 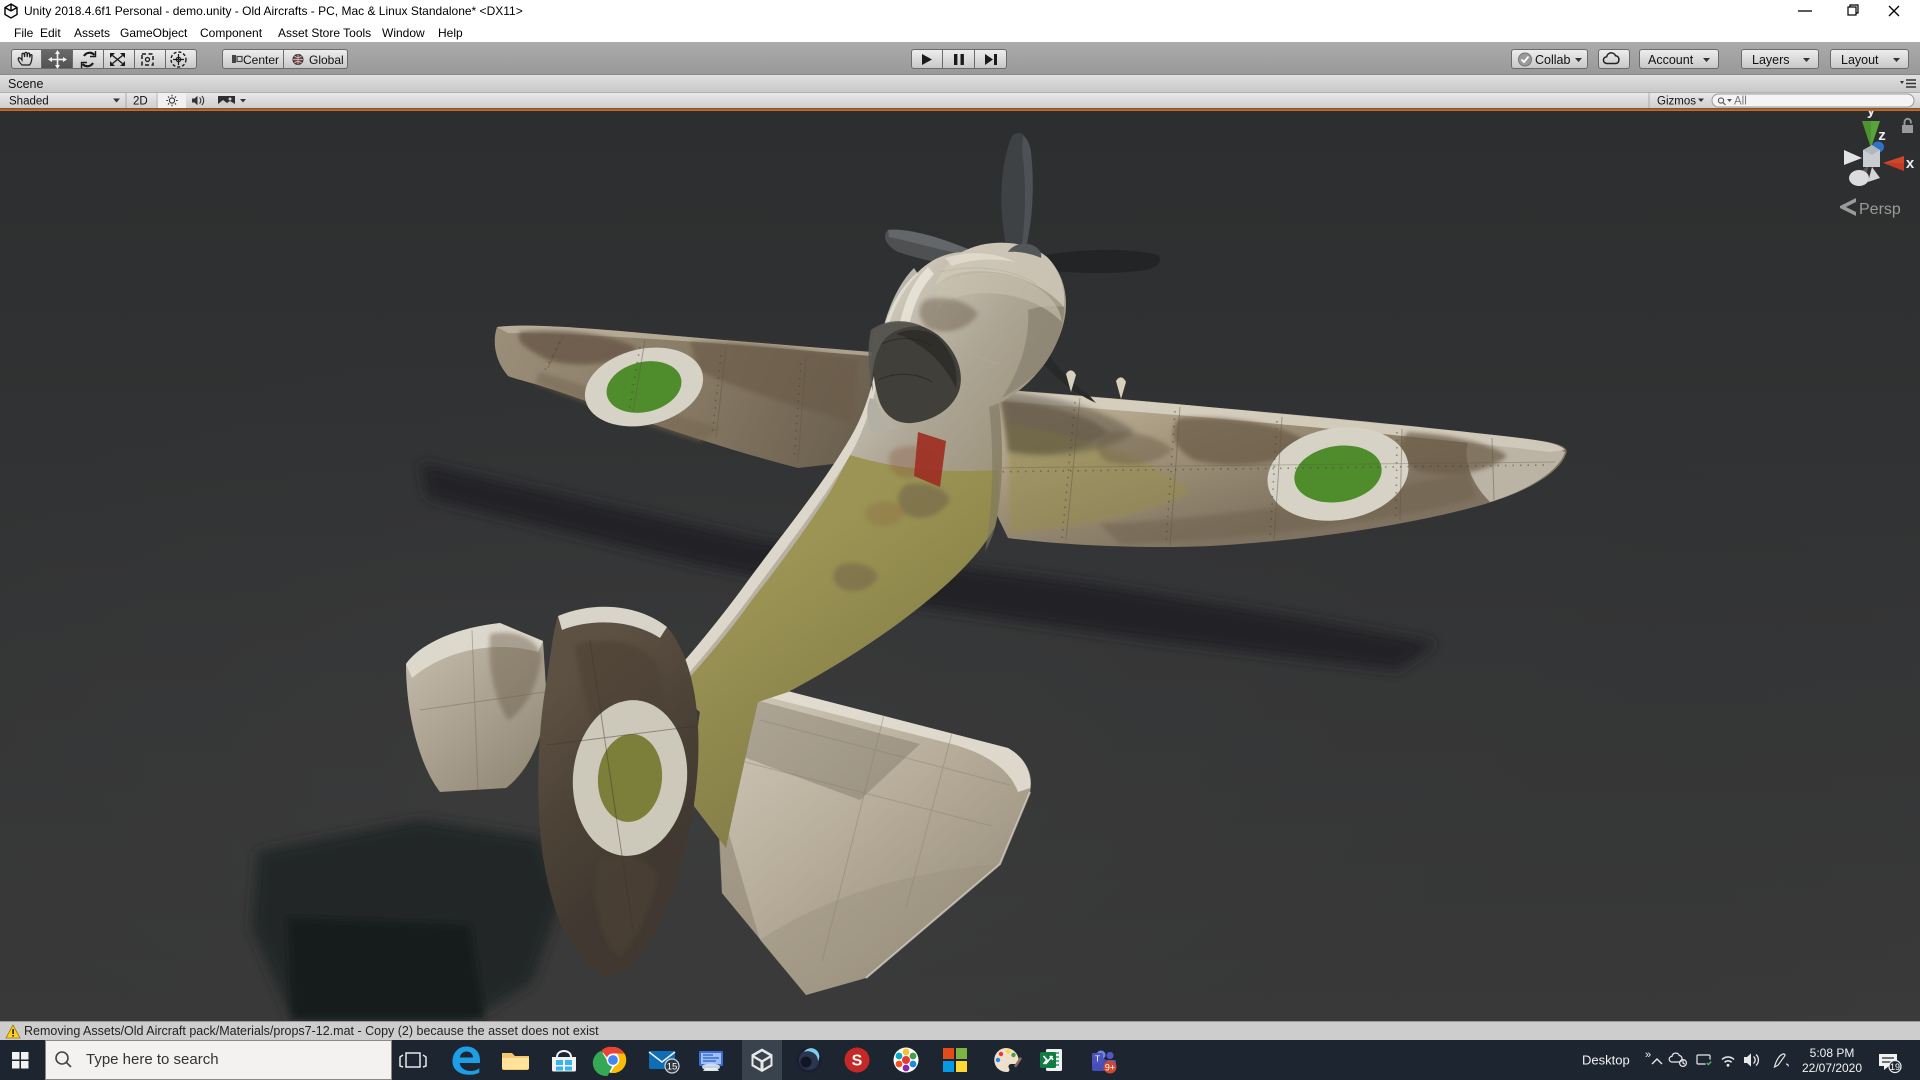 What do you see at coordinates (1880, 209) in the screenshot?
I see `svg-text: Persp` at bounding box center [1880, 209].